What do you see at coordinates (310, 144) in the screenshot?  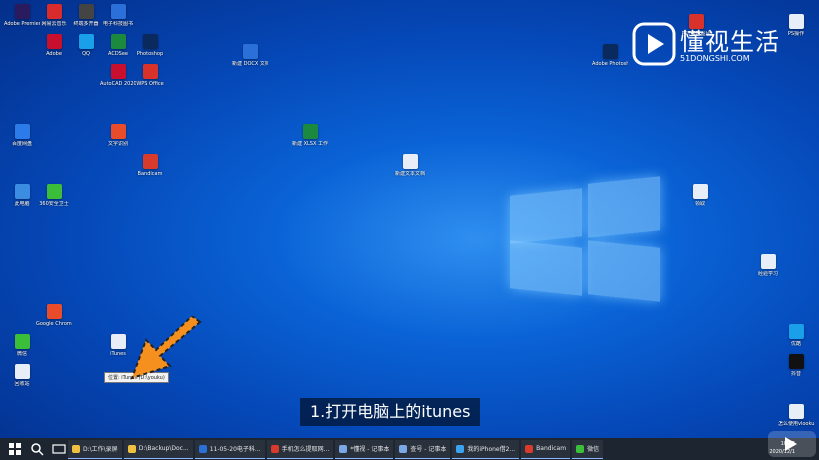 I see `desktop-icon-label: 新建 XLSX 工作表` at bounding box center [310, 144].